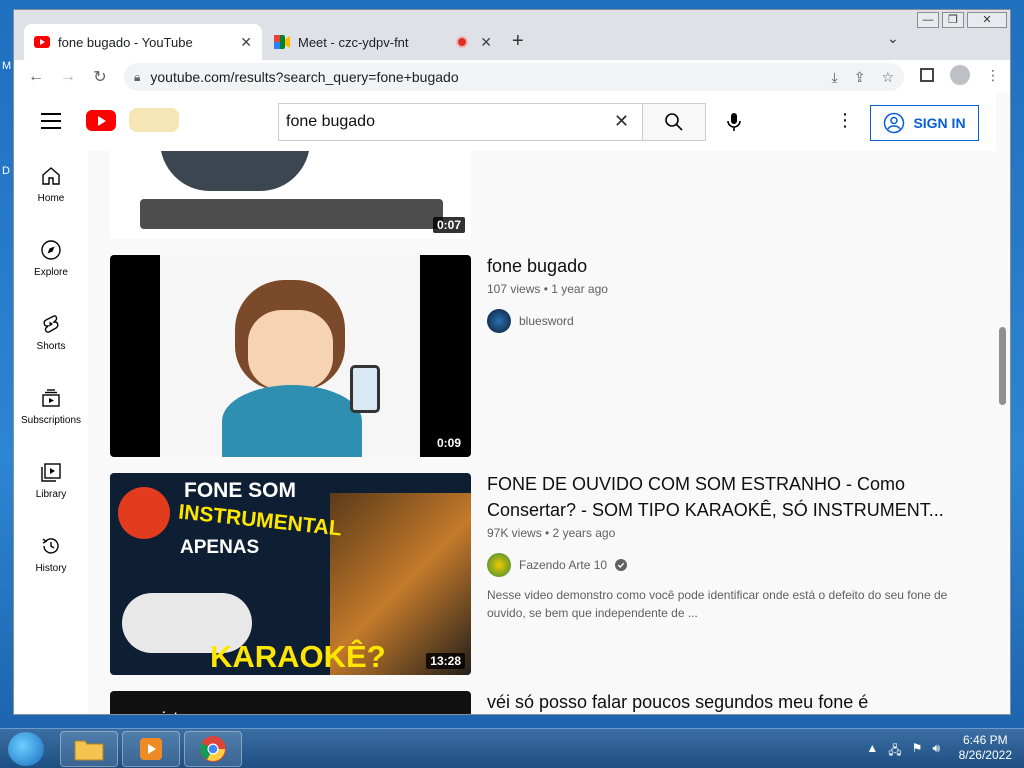 Image resolution: width=1024 pixels, height=768 pixels. What do you see at coordinates (51, 250) in the screenshot?
I see `compass-icon` at bounding box center [51, 250].